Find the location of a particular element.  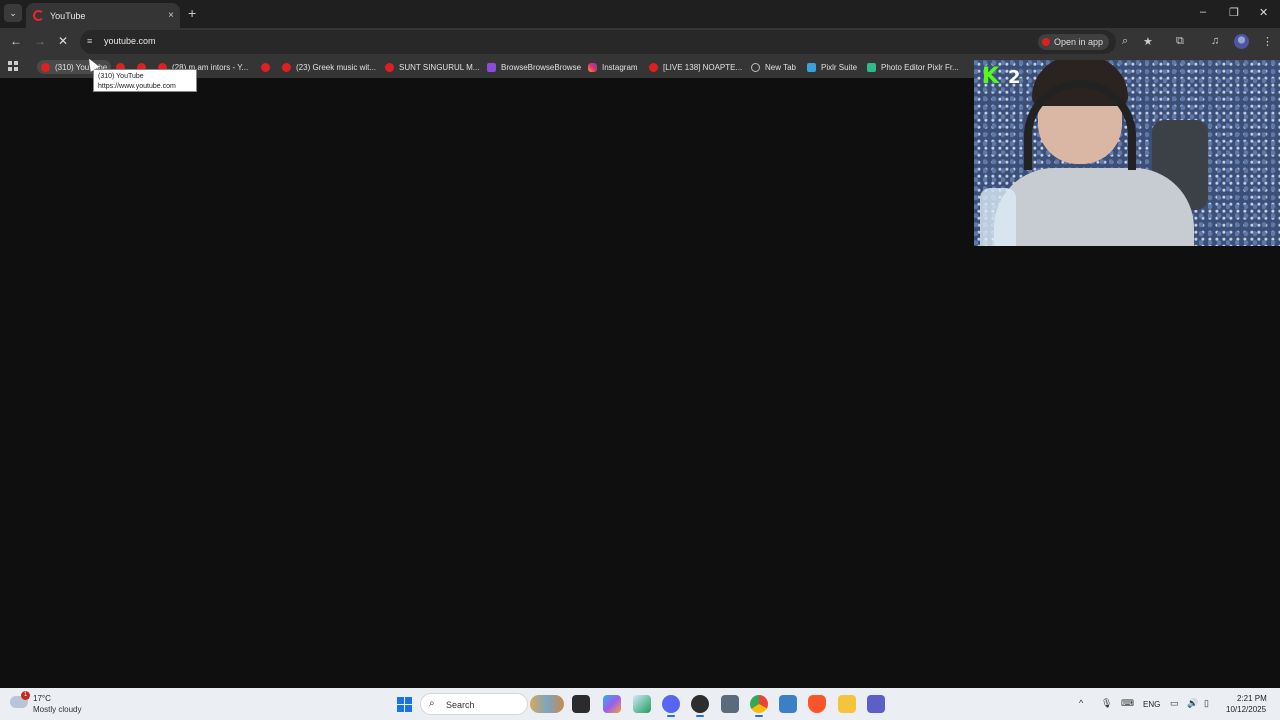

pixlr-icon is located at coordinates (811, 67).